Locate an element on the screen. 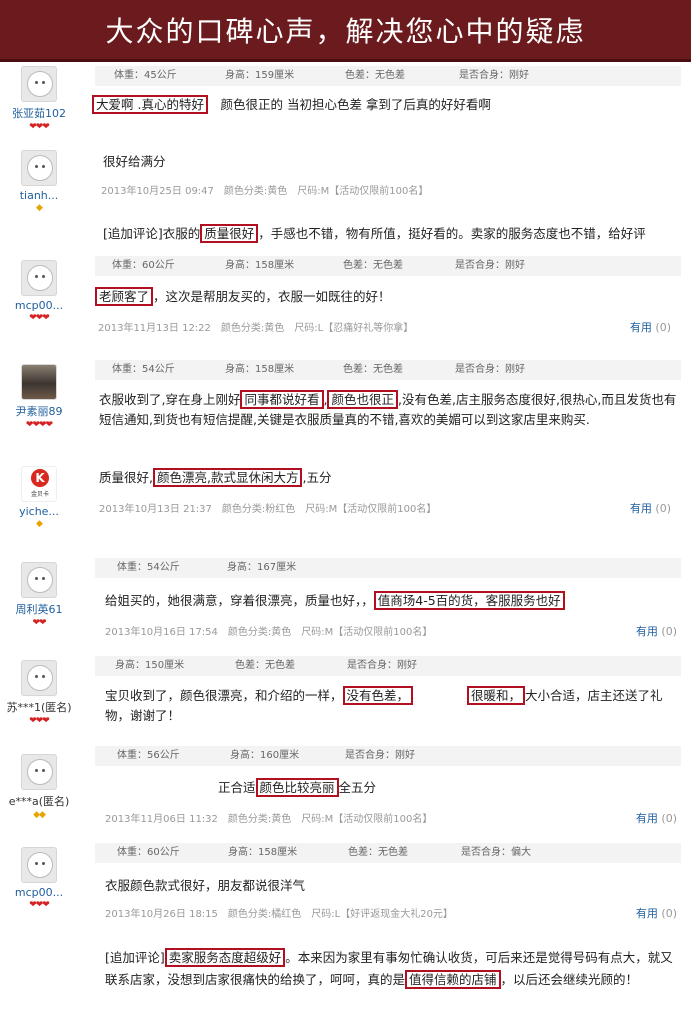  reviewer: 周利英61 ❤❤ is located at coordinates (39, 595).